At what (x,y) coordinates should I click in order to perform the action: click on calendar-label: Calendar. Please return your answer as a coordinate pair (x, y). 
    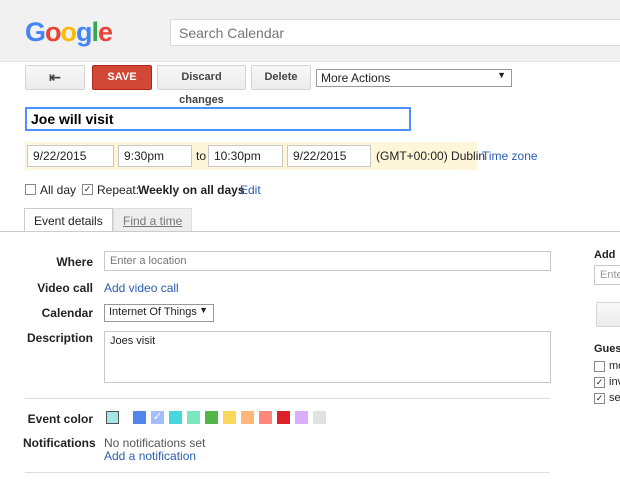
    Looking at the image, I should click on (67, 313).